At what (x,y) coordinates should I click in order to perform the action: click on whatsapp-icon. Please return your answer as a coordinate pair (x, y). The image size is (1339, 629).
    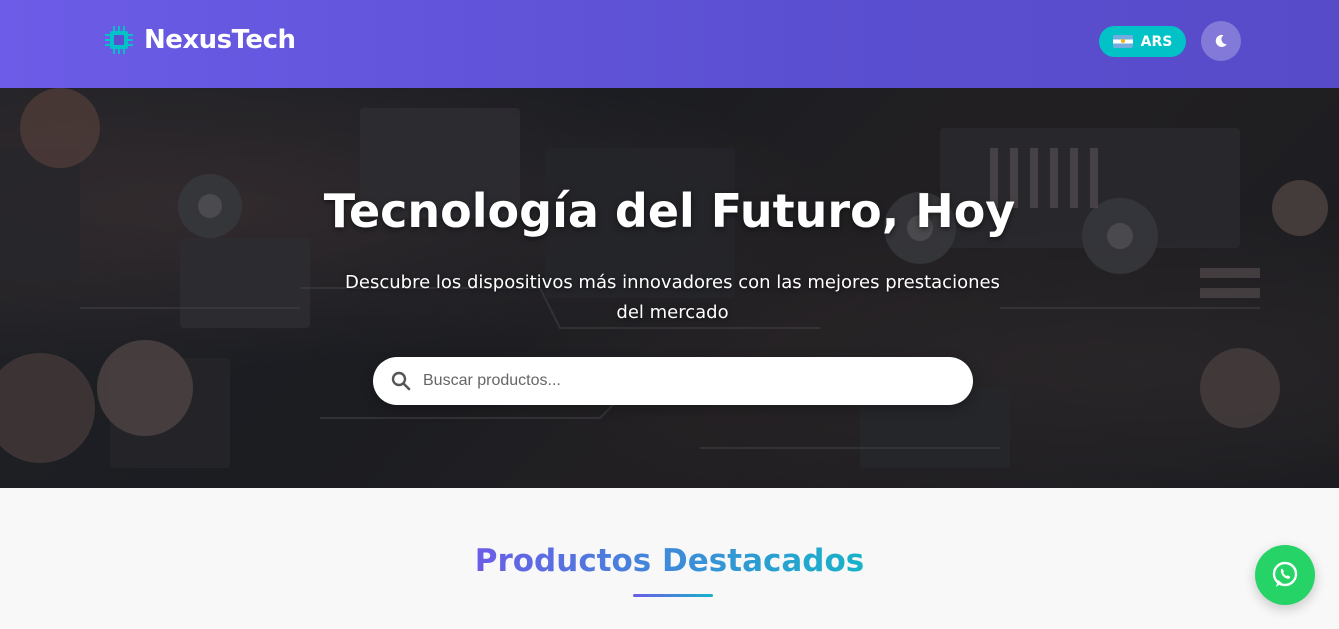
    Looking at the image, I should click on (1285, 574).